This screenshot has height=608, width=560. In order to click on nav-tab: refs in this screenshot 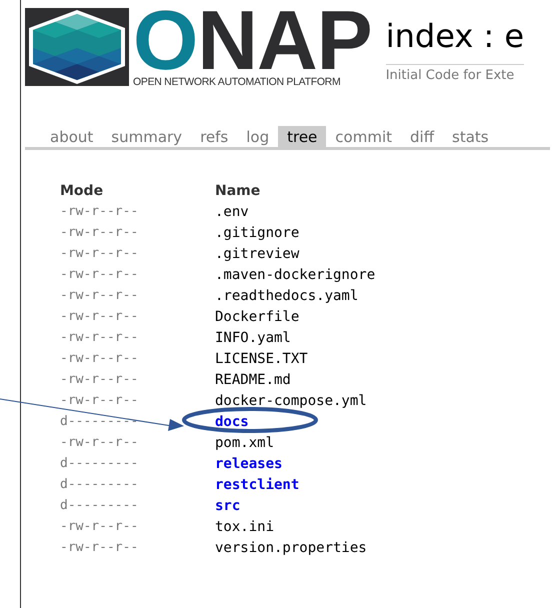, I will do `click(214, 136)`.